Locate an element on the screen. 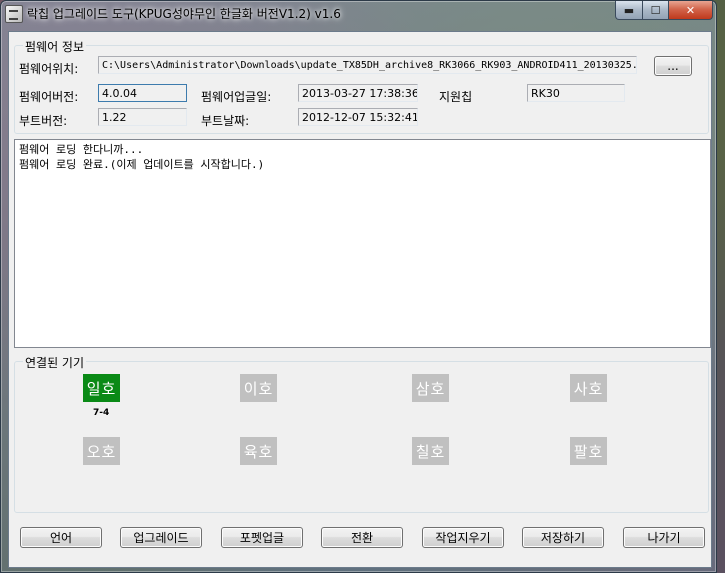 The image size is (725, 573). save-button: 저장하기 is located at coordinates (563, 537).